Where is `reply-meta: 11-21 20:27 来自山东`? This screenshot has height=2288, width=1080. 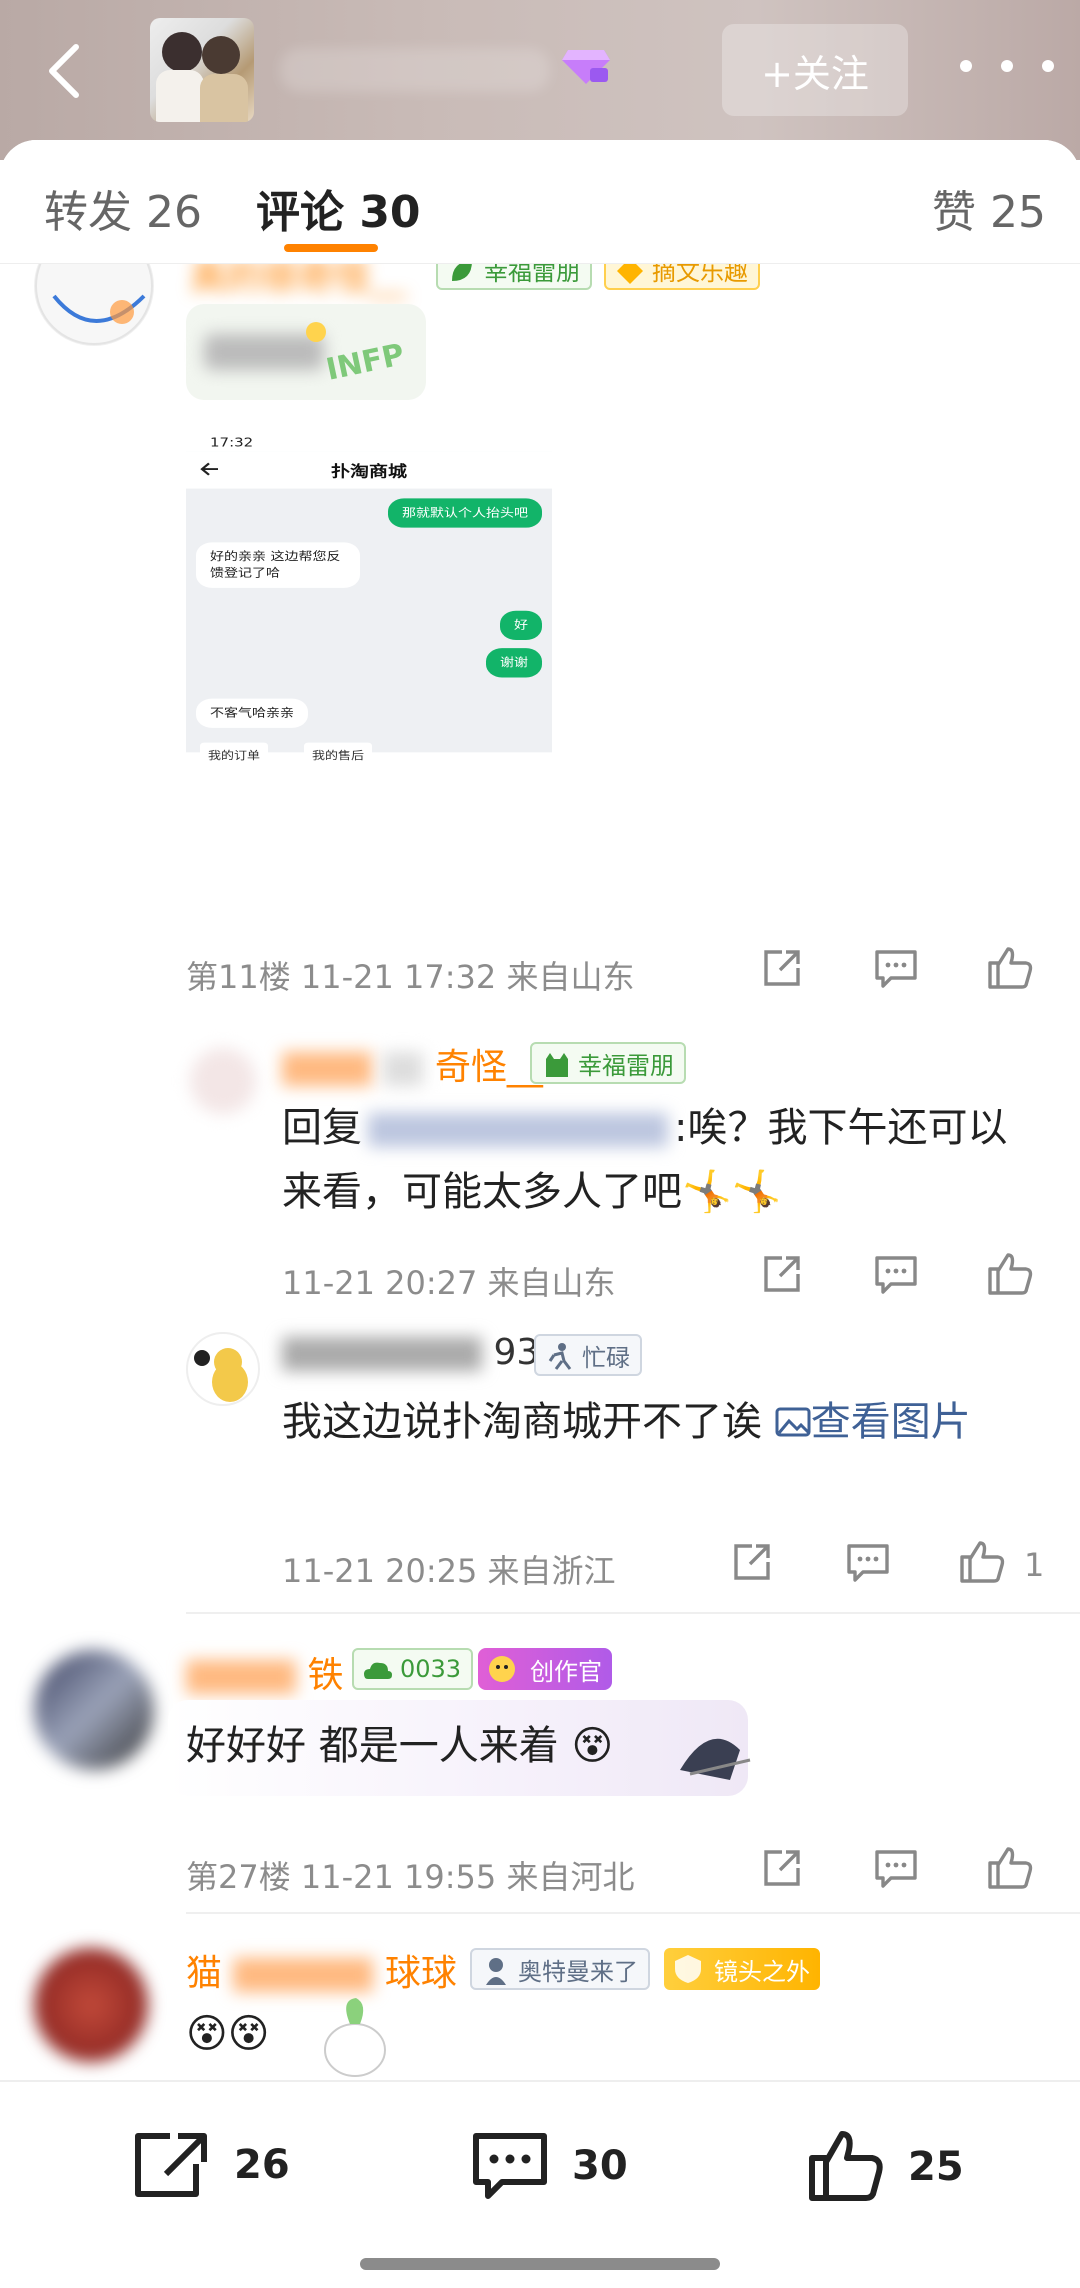 reply-meta: 11-21 20:27 来自山东 is located at coordinates (449, 1283).